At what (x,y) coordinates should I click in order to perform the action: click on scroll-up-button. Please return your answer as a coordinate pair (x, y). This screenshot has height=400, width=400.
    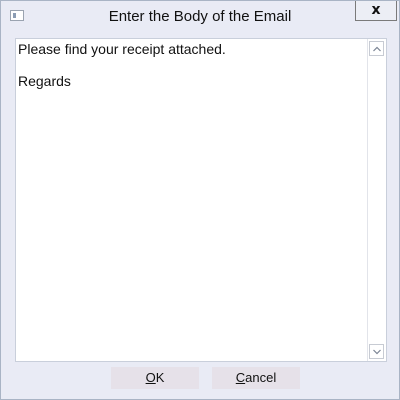
    Looking at the image, I should click on (376, 48).